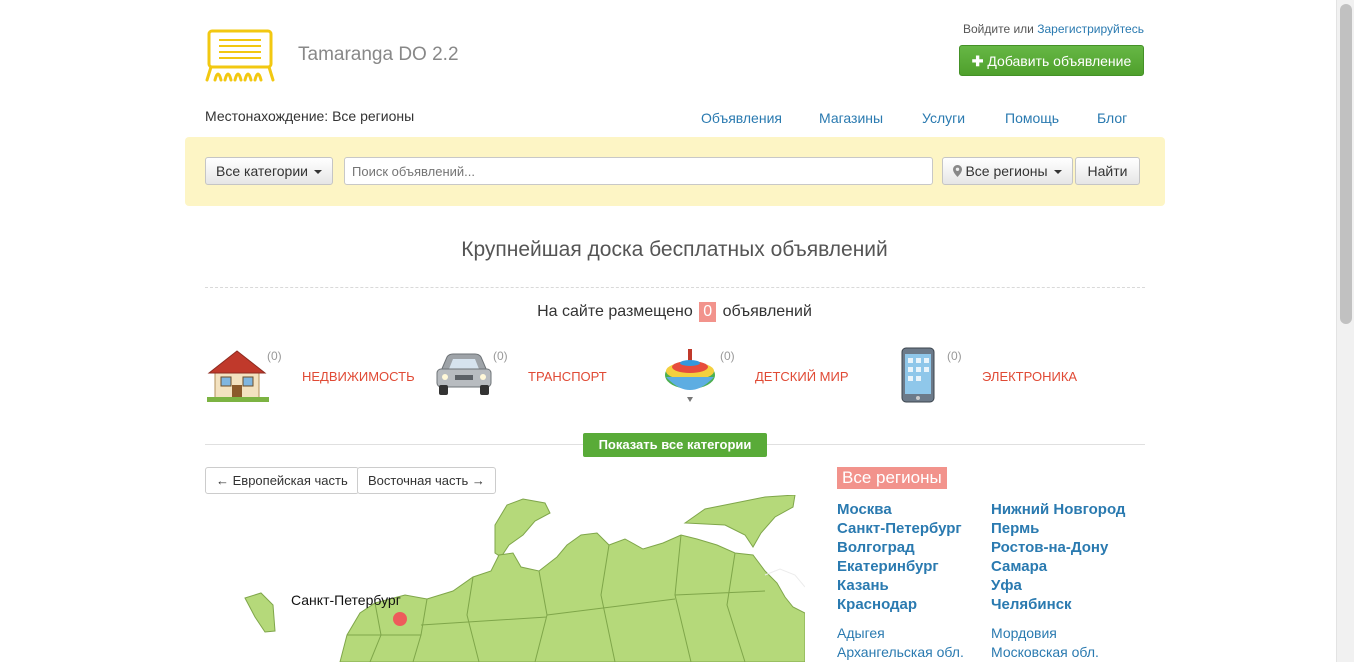 The image size is (1354, 662). Describe the element at coordinates (943, 118) in the screenshot. I see `nav-item-services: Услуги` at that location.